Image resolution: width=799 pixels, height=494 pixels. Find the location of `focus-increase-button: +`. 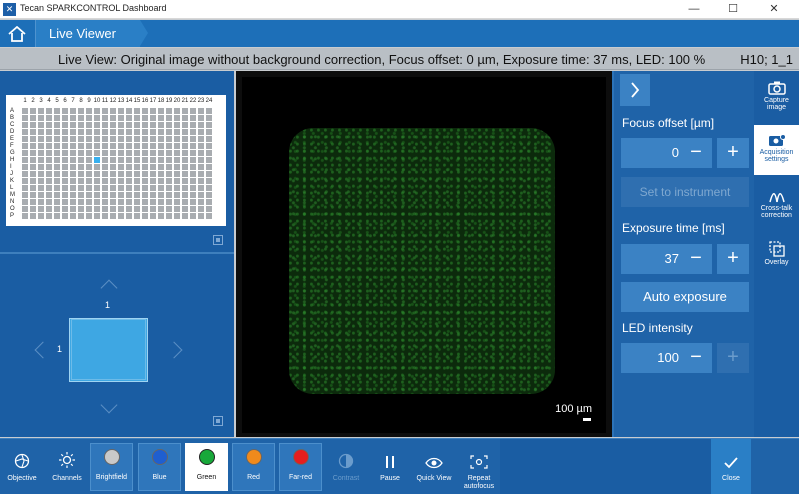

focus-increase-button: + is located at coordinates (733, 153).